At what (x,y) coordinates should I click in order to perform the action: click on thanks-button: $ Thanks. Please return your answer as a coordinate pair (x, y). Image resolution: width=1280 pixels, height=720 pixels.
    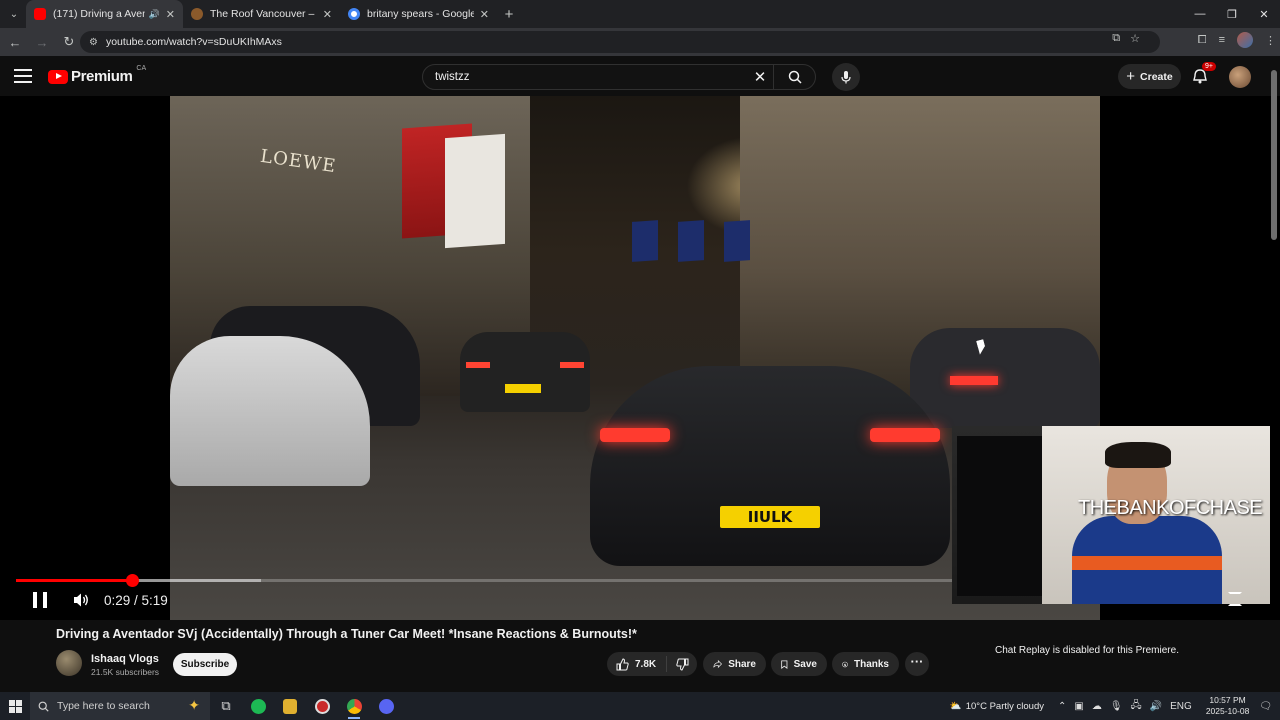
    Looking at the image, I should click on (865, 664).